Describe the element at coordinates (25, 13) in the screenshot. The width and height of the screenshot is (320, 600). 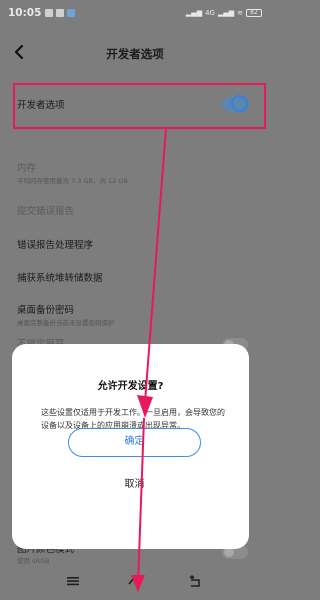
I see `status-time: 10:05` at that location.